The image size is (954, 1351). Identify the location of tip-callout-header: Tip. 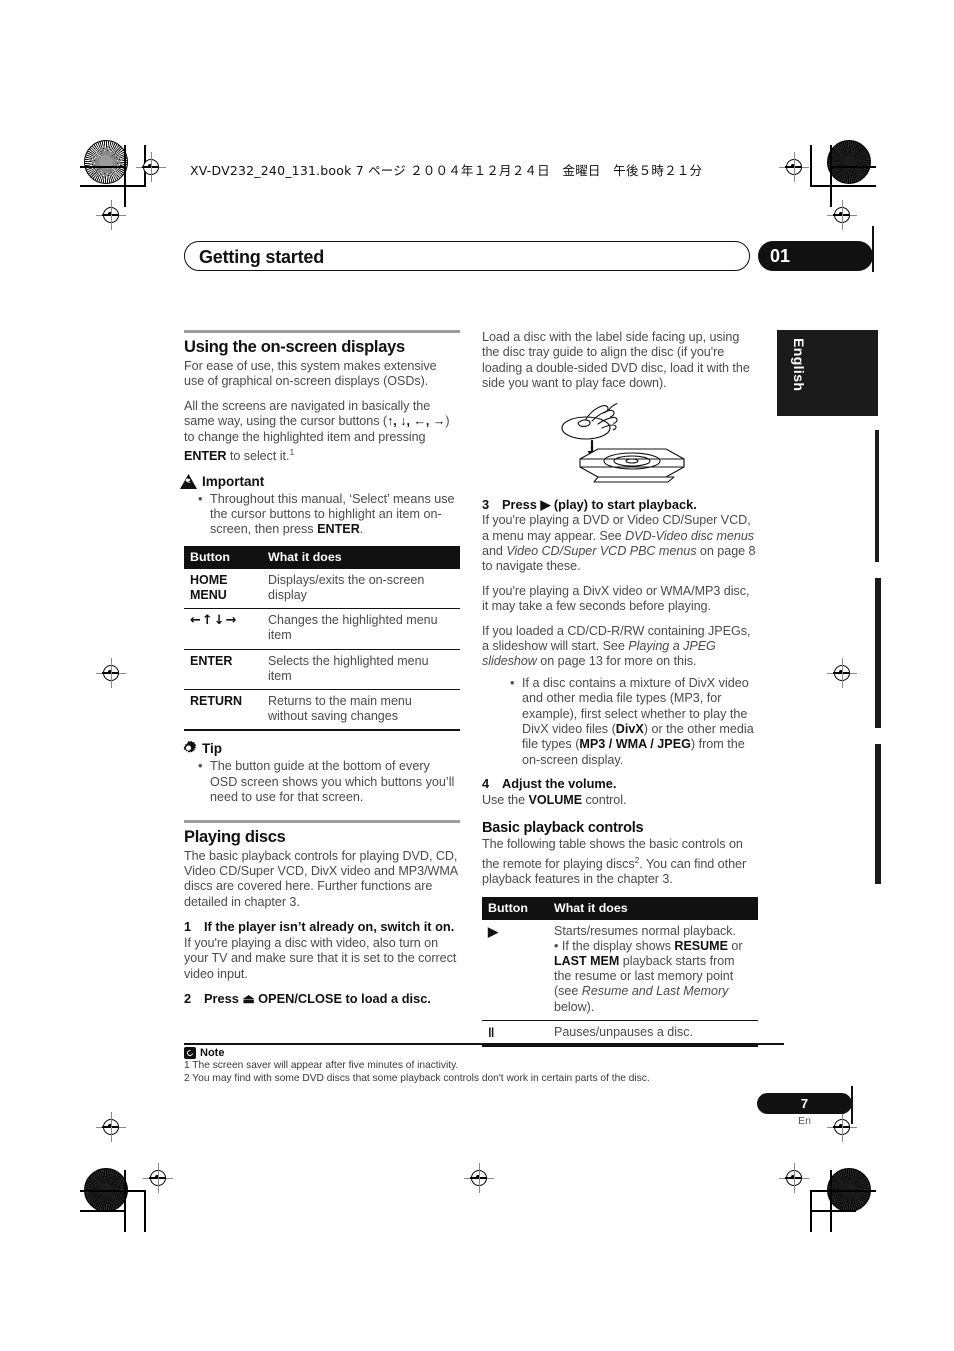
(321, 749).